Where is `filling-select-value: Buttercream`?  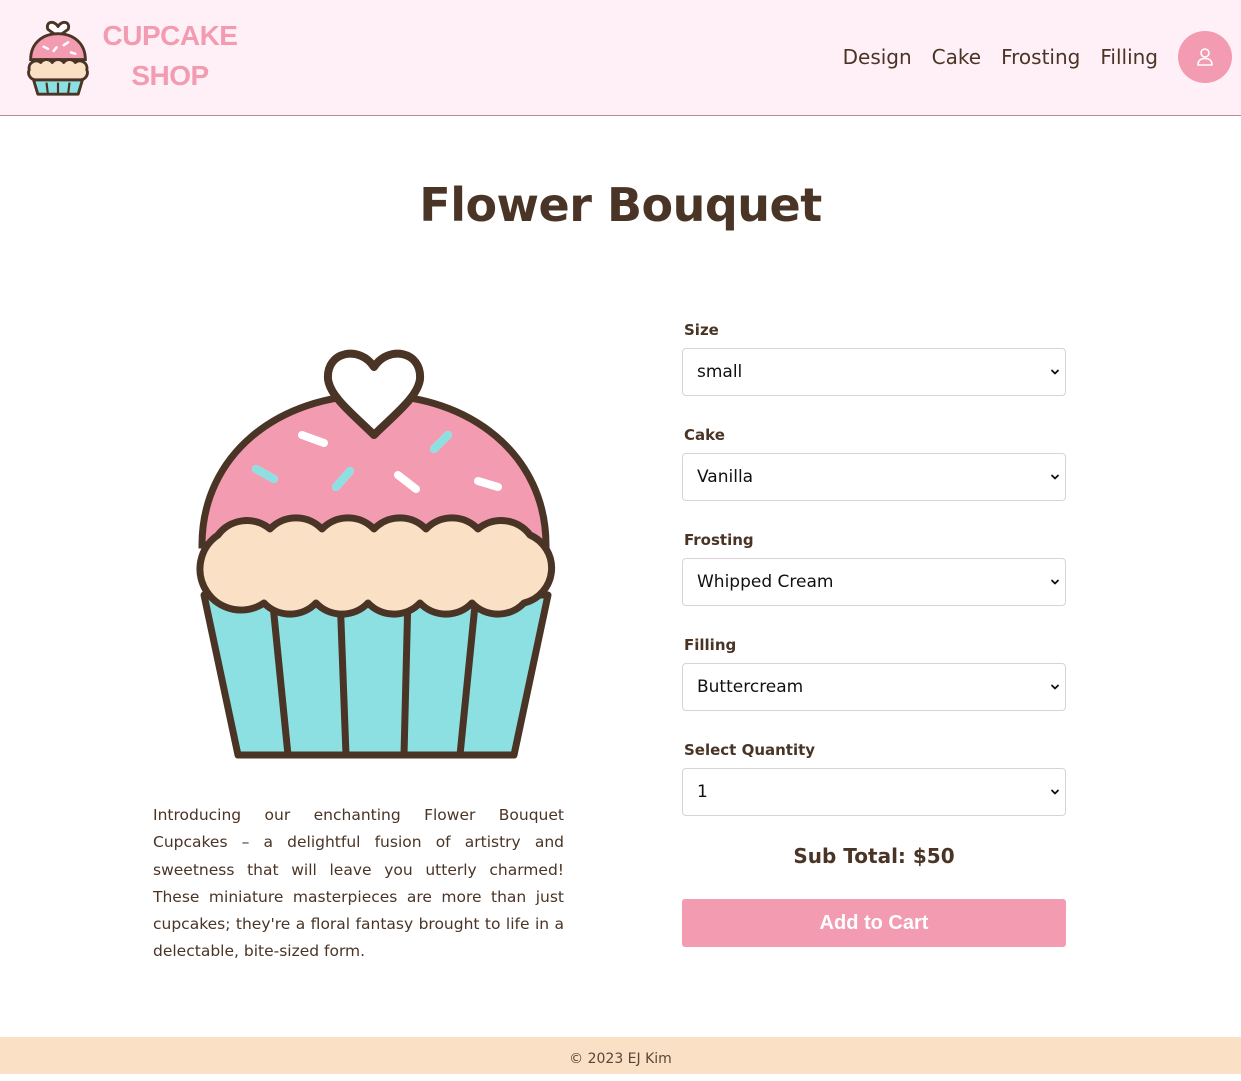 filling-select-value: Buttercream is located at coordinates (750, 687).